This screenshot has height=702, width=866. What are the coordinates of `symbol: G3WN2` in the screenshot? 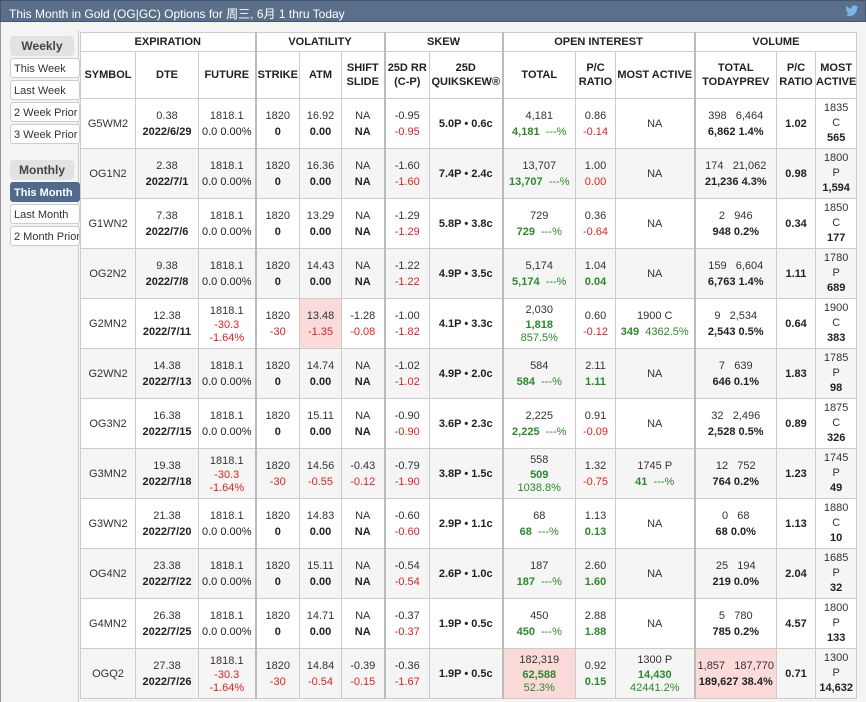 It's located at (107, 524).